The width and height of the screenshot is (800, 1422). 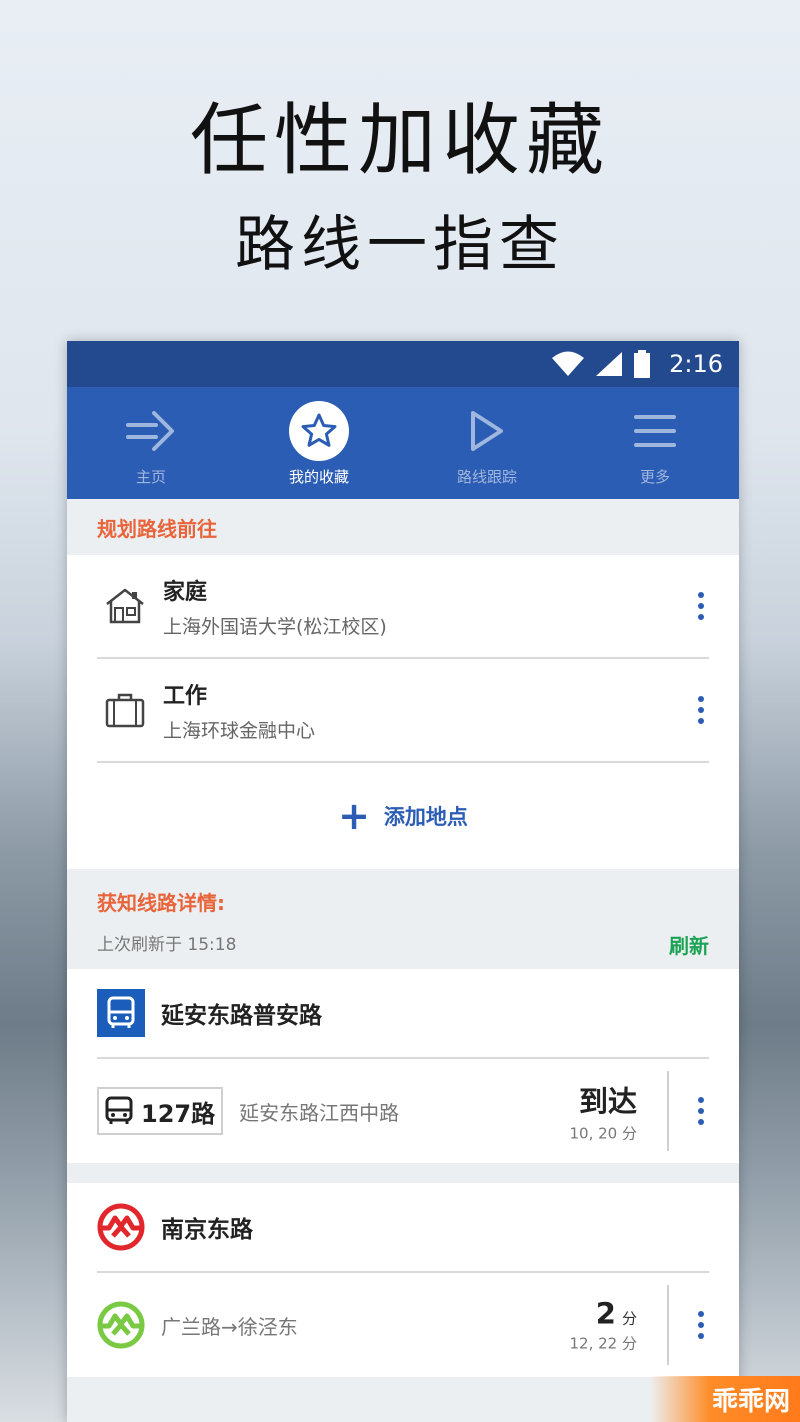 What do you see at coordinates (403, 527) in the screenshot?
I see `plan-section-header: 规划路线前往` at bounding box center [403, 527].